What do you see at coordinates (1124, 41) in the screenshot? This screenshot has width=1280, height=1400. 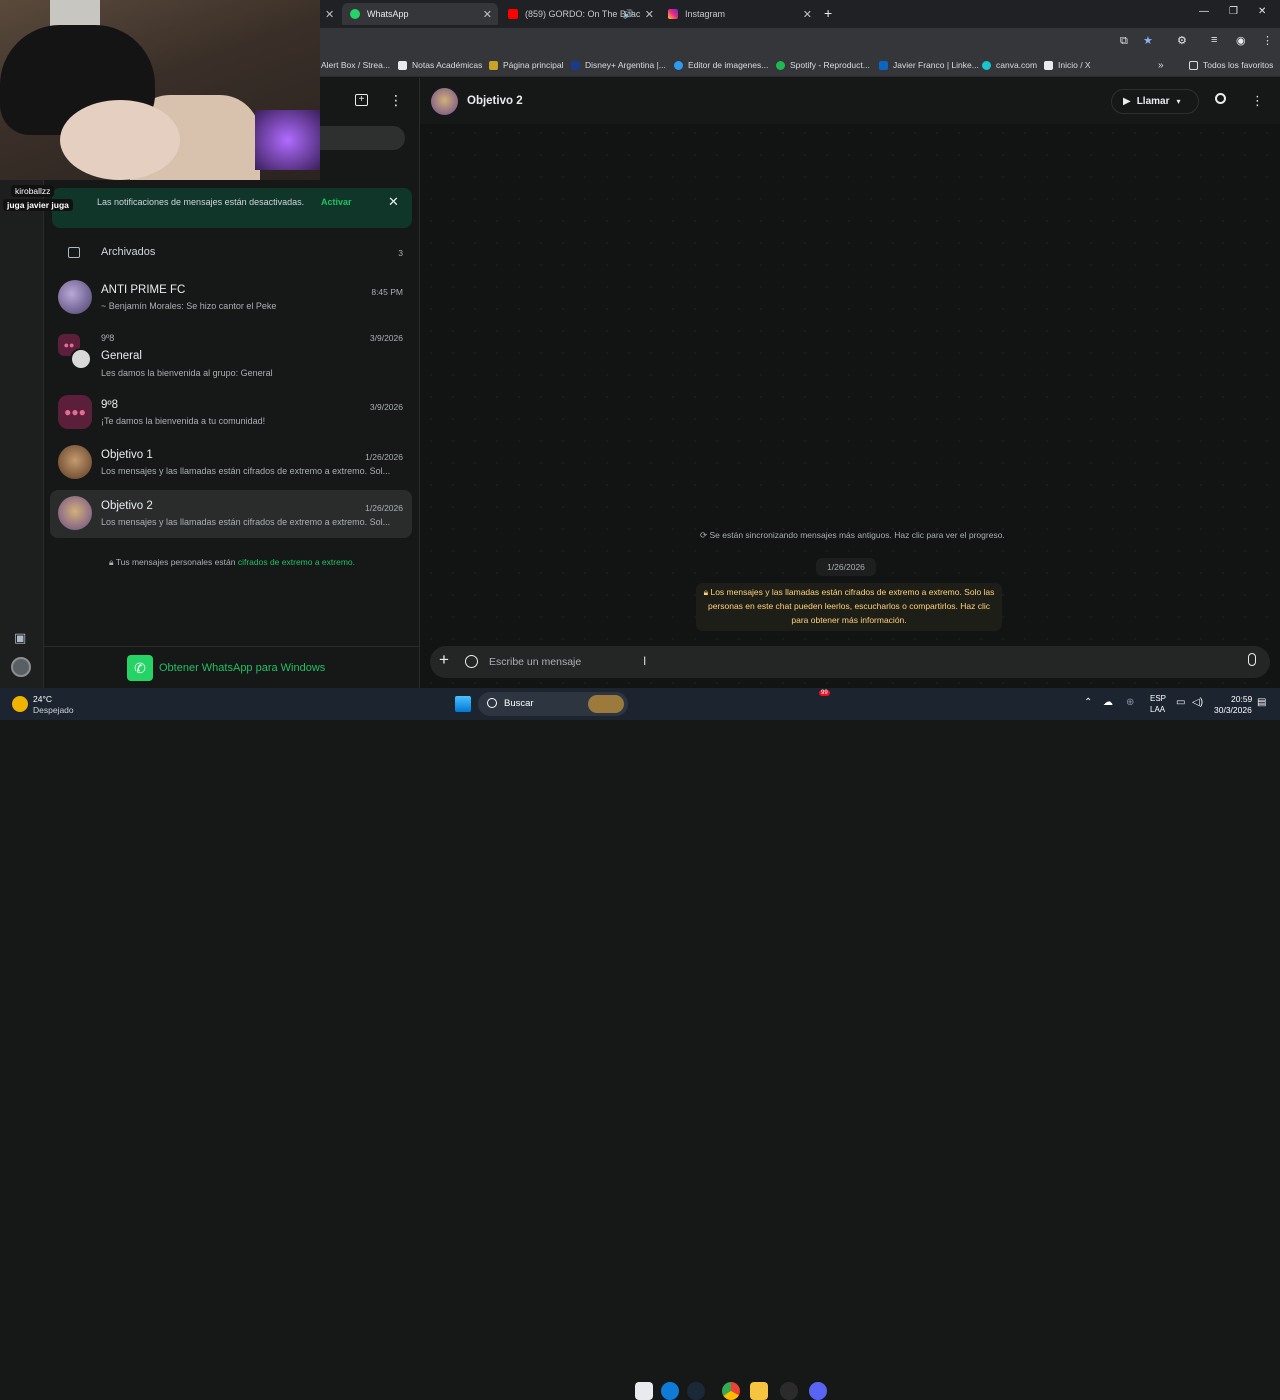 I see `install-app-icon: ⧉` at bounding box center [1124, 41].